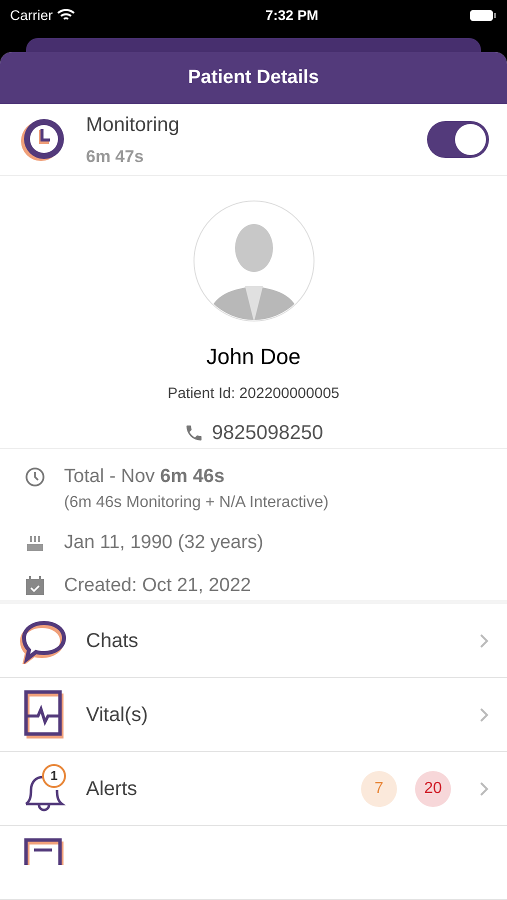 The width and height of the screenshot is (507, 900). Describe the element at coordinates (253, 78) in the screenshot. I see `header-title: Patient Details` at that location.